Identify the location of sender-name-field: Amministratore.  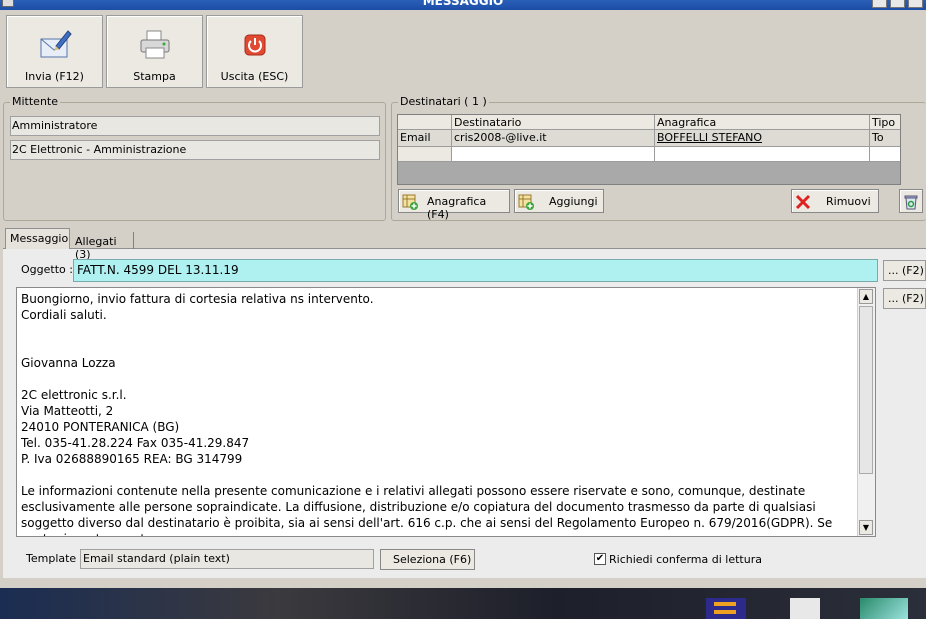
(195, 126).